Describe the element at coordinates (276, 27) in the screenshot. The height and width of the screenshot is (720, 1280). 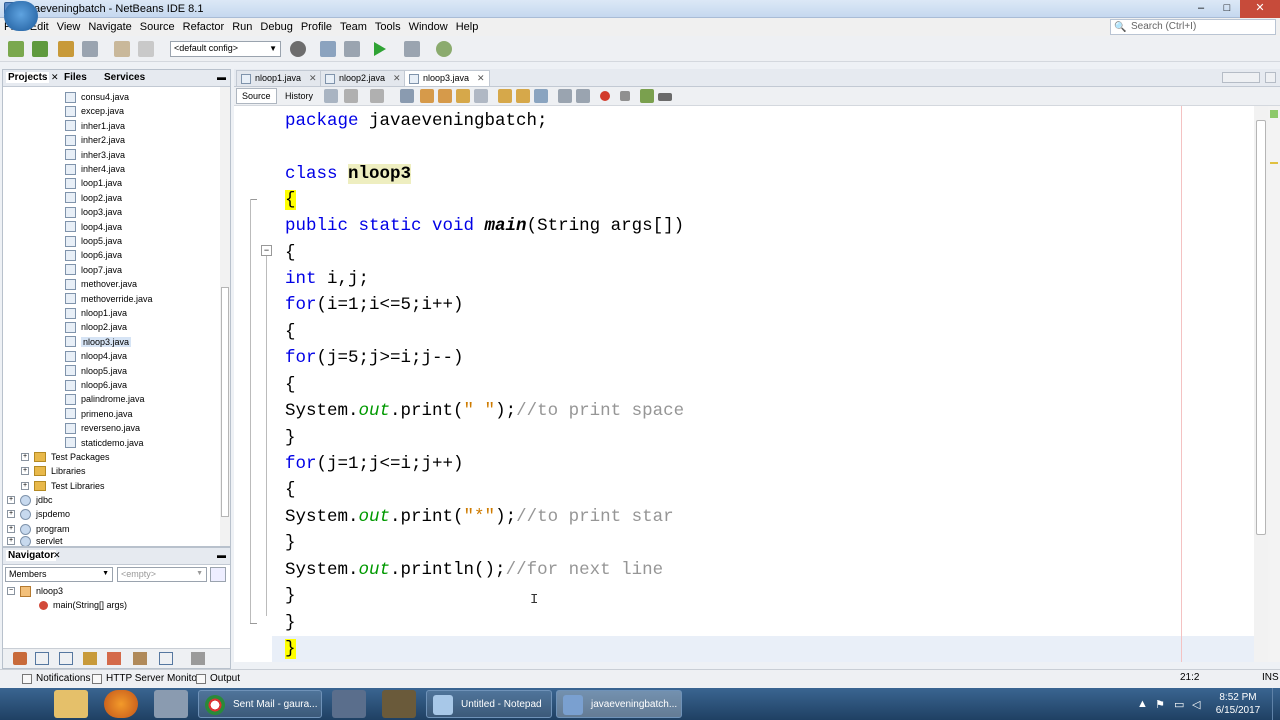
I see `menu-debug: Debug` at that location.